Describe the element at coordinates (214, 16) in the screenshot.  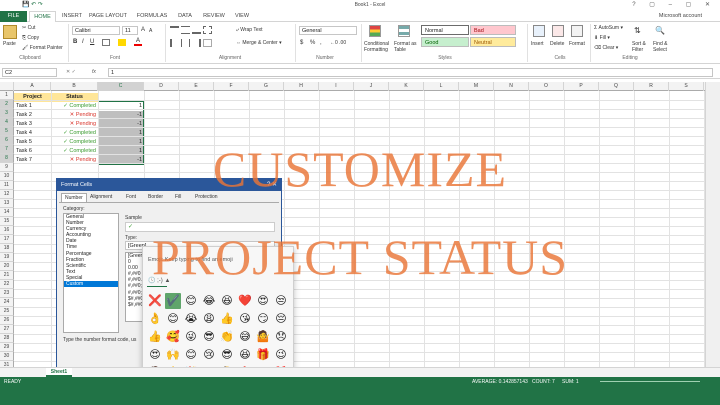
I see `tab-review: REVIEW` at that location.